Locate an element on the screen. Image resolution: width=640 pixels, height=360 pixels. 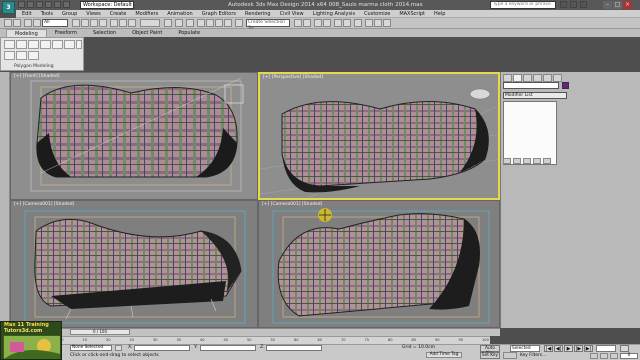
preview-off-icon is located at coordinates (33, 55).